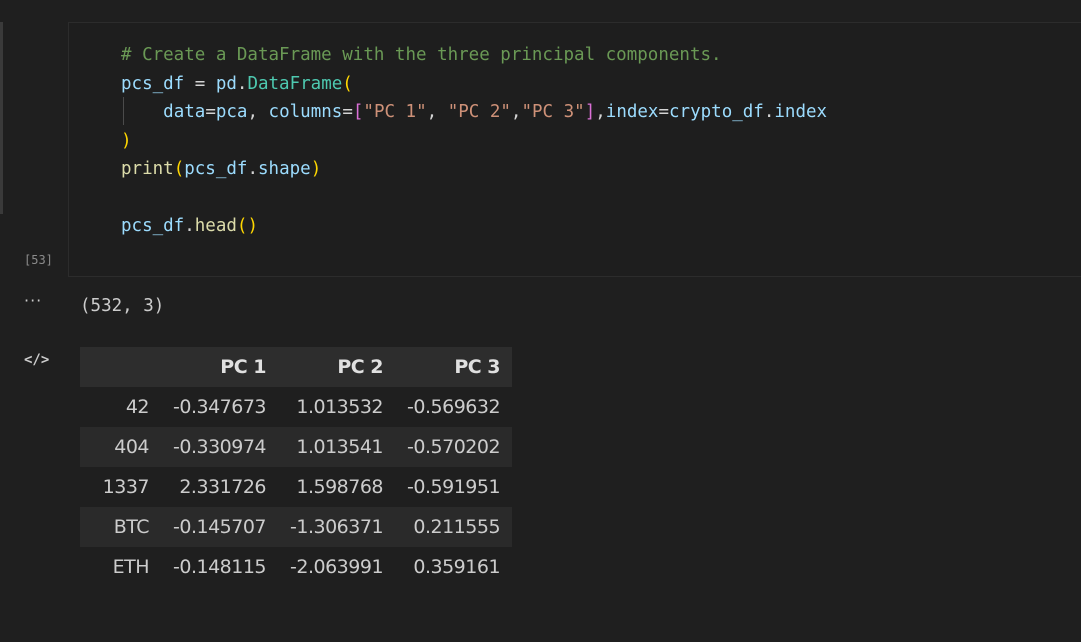 The image size is (1081, 642). I want to click on cell-focus-bar, so click(1, 118).